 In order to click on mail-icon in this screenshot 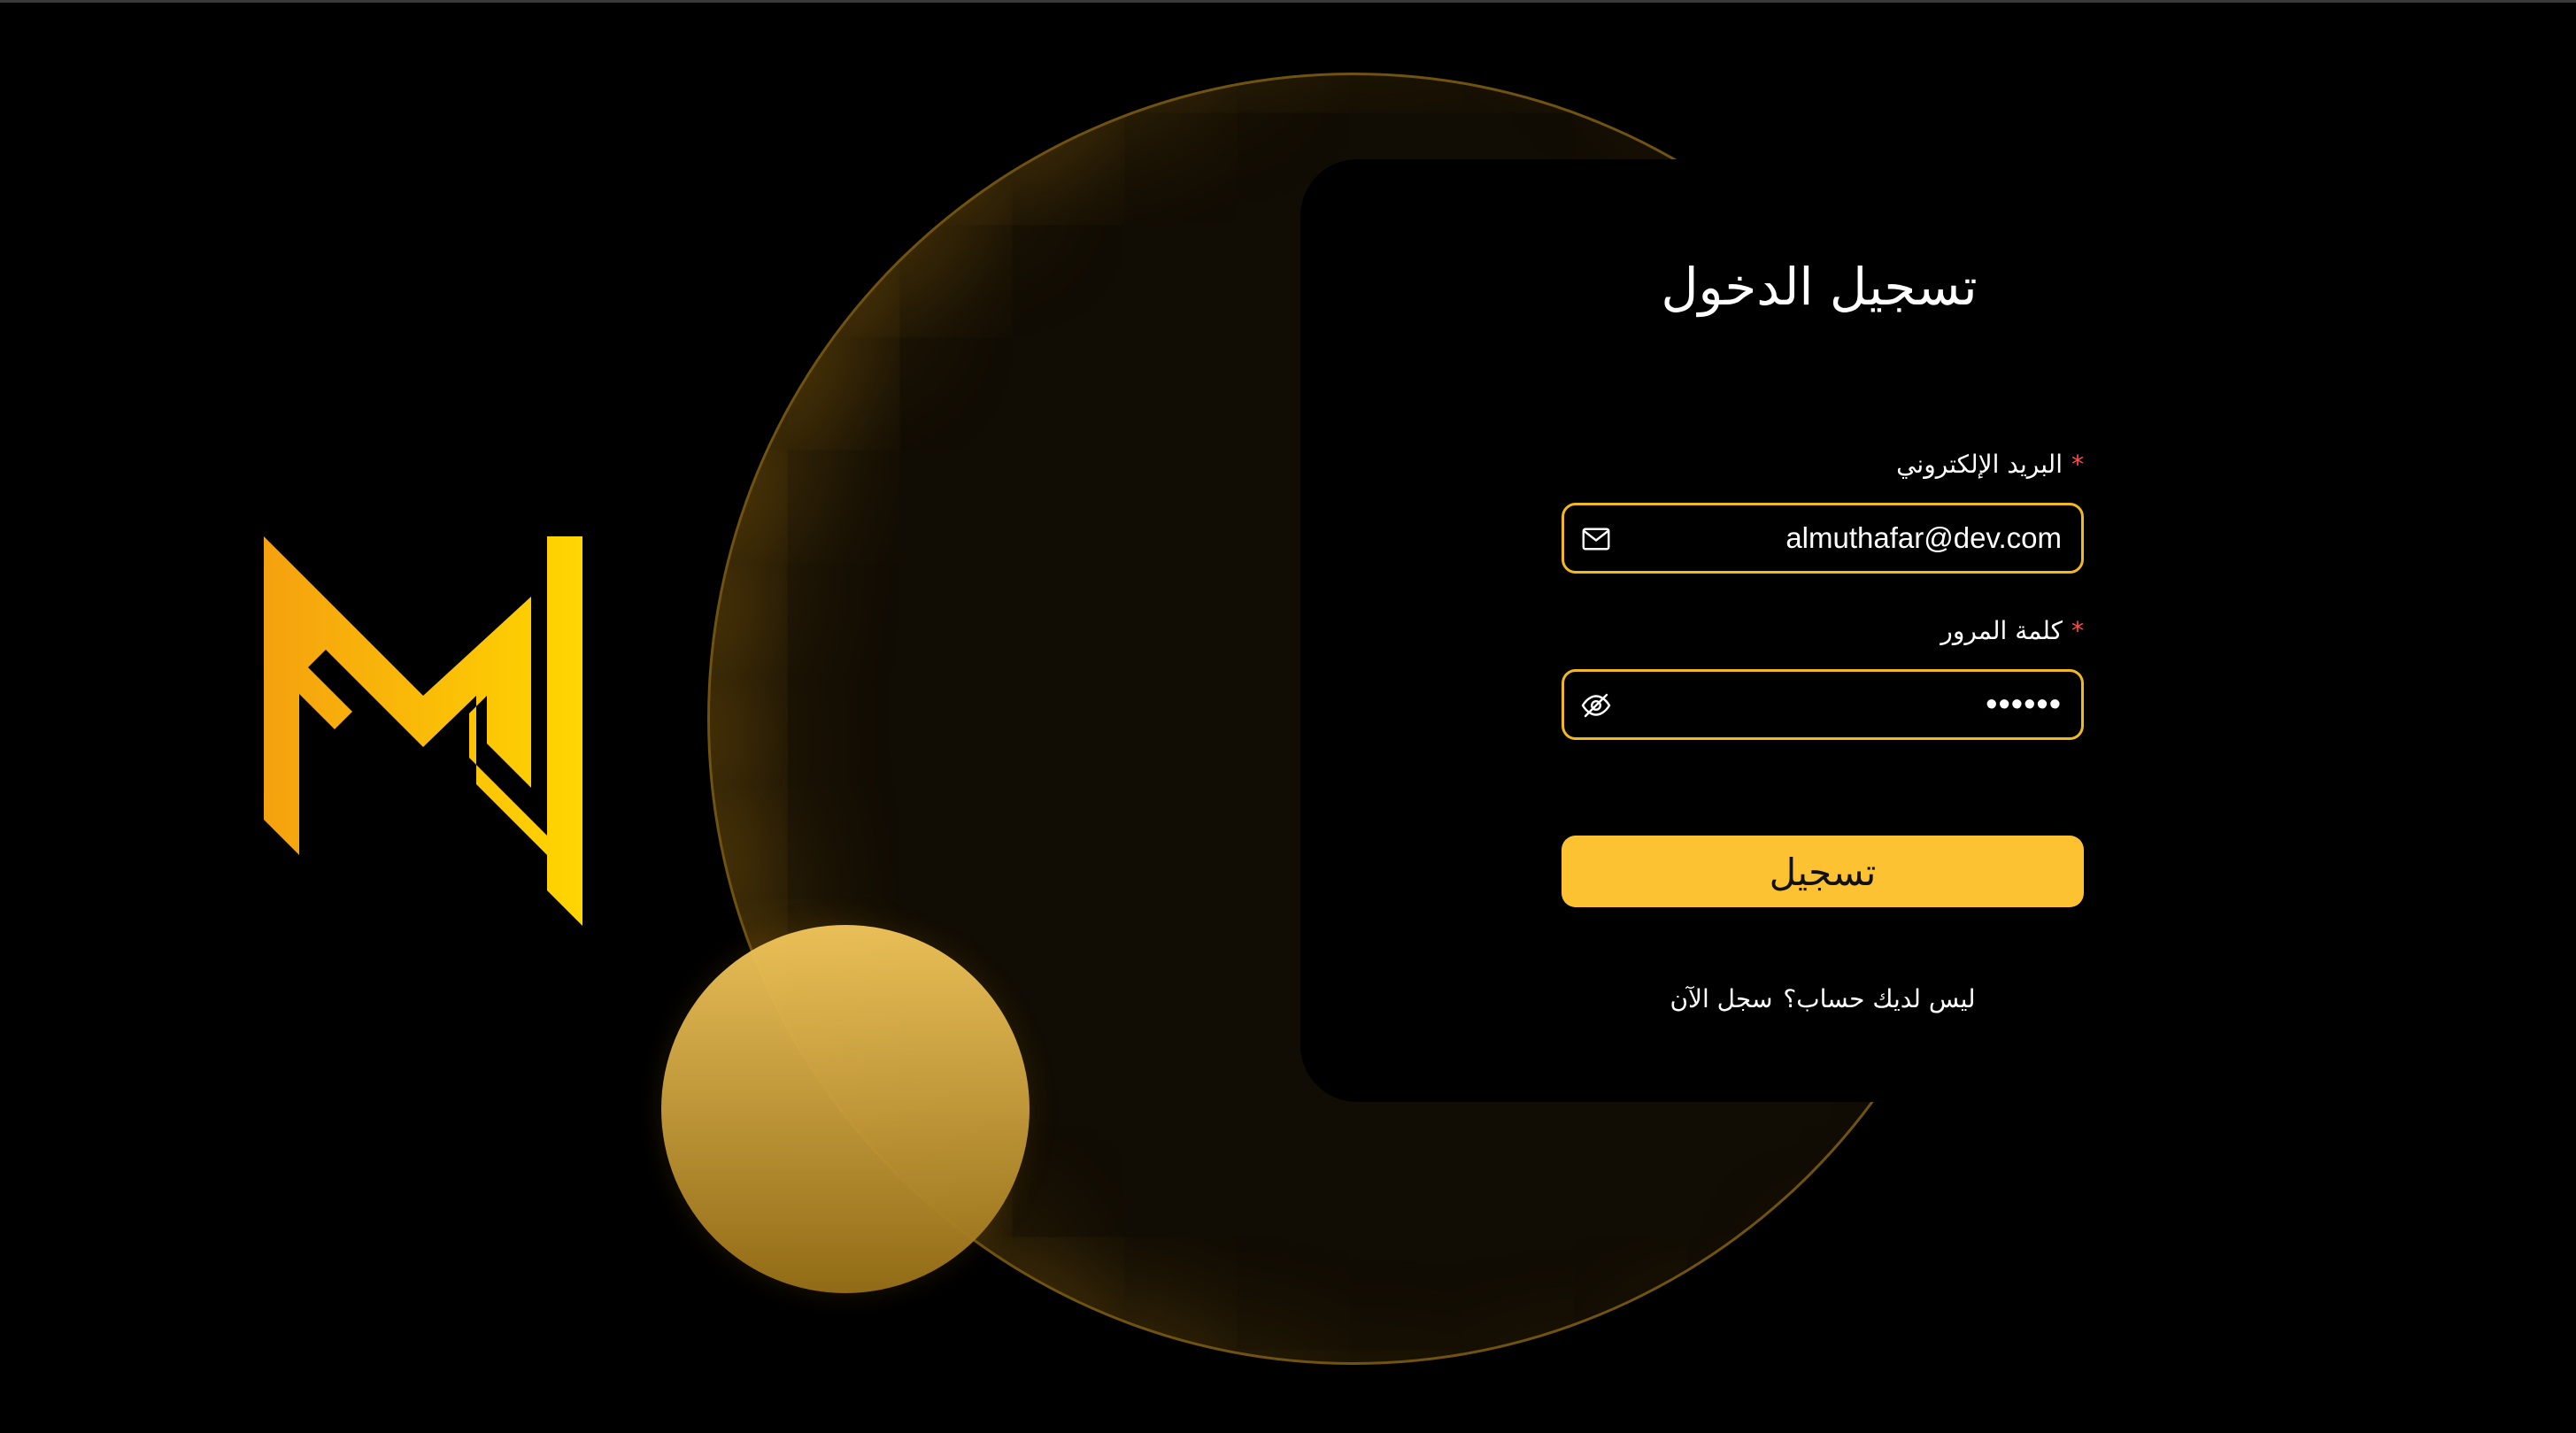, I will do `click(1596, 539)`.